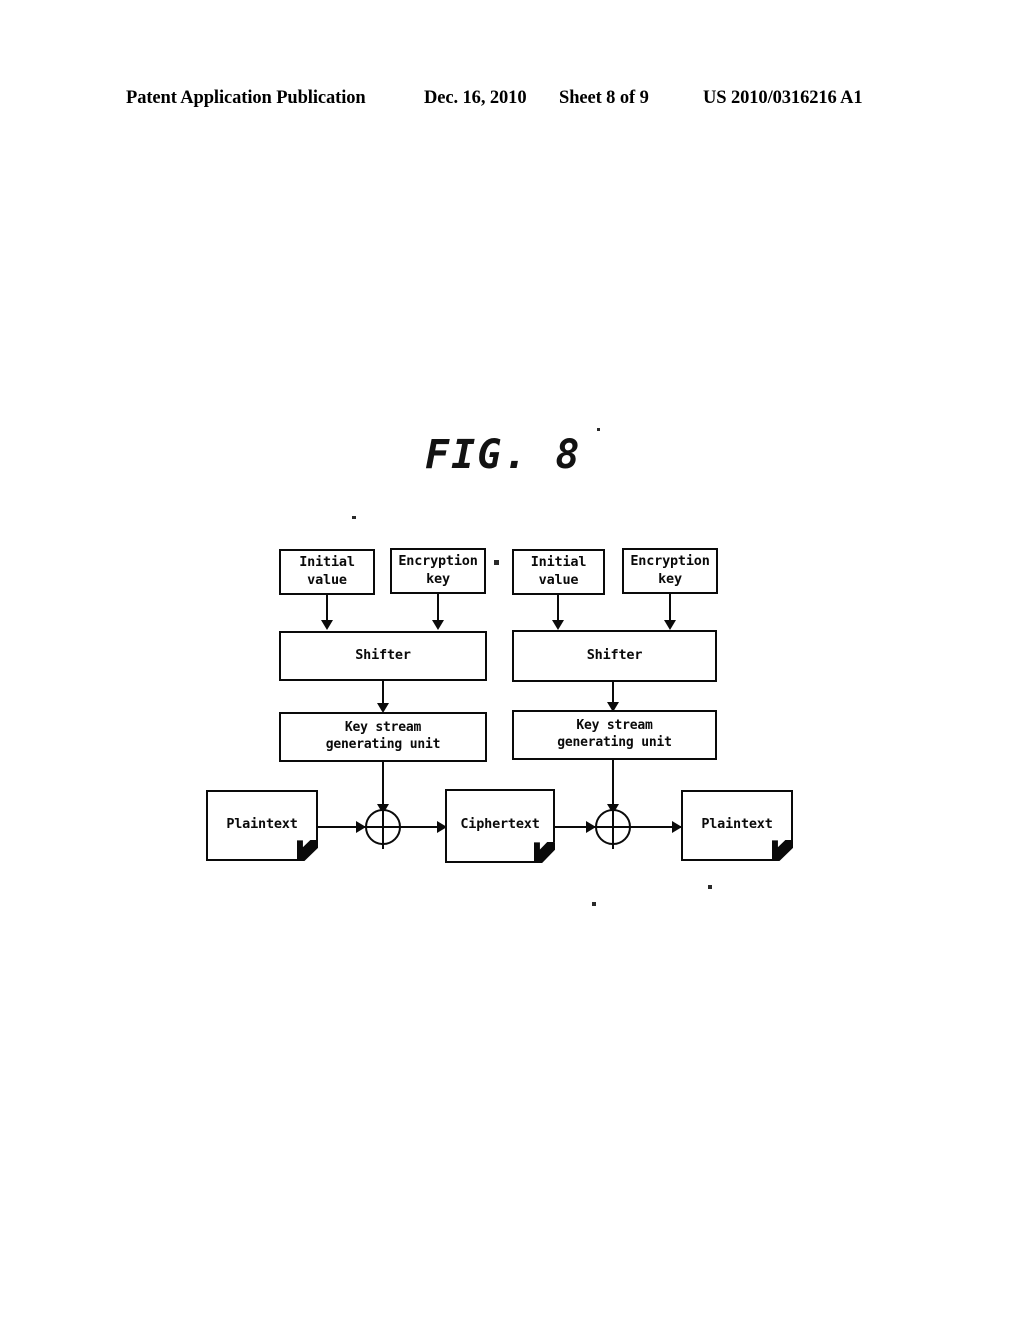 The width and height of the screenshot is (1024, 1320). I want to click on ciphertext-label: Ciphertext, so click(500, 824).